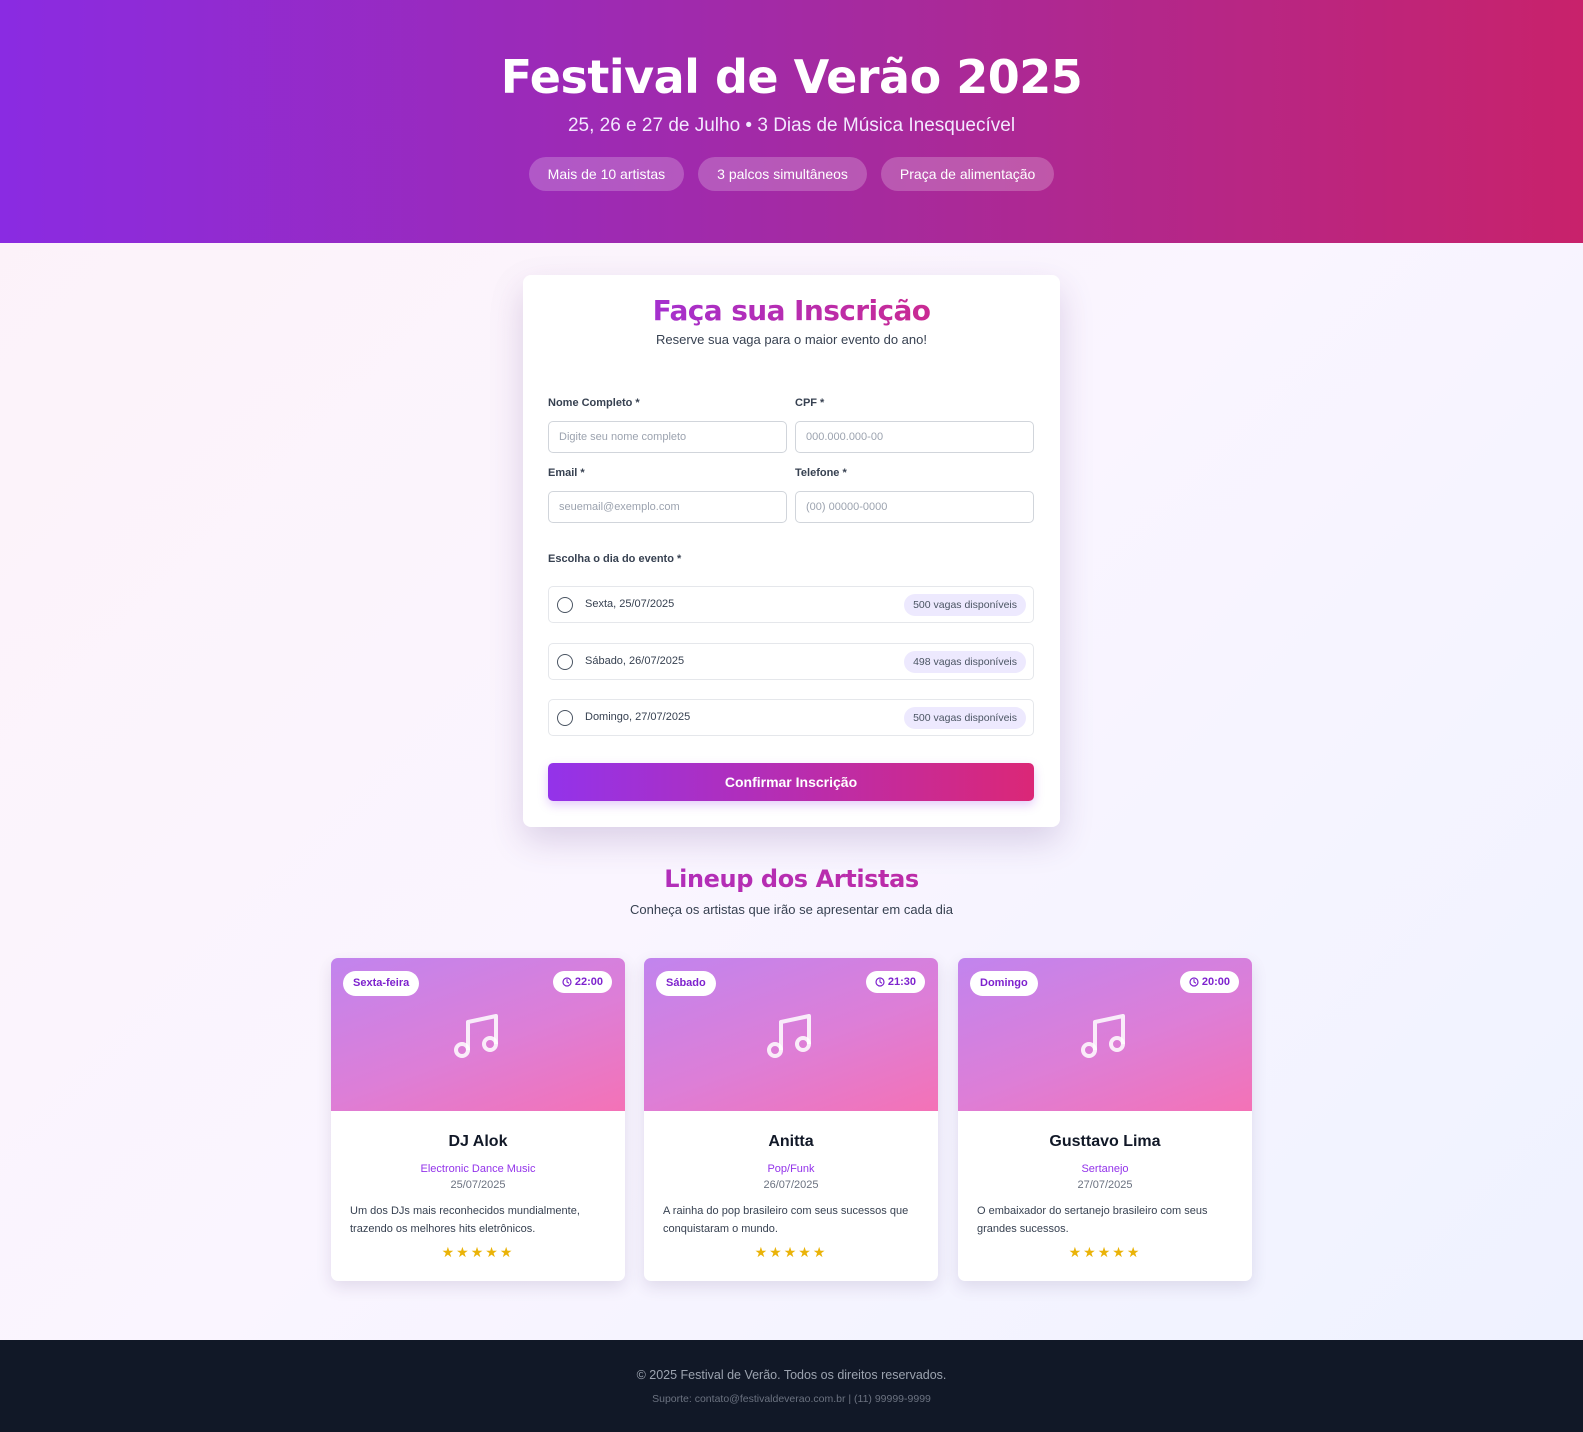 This screenshot has width=1583, height=1432. Describe the element at coordinates (791, 310) in the screenshot. I see `form-title: Faça sua Inscrição` at that location.